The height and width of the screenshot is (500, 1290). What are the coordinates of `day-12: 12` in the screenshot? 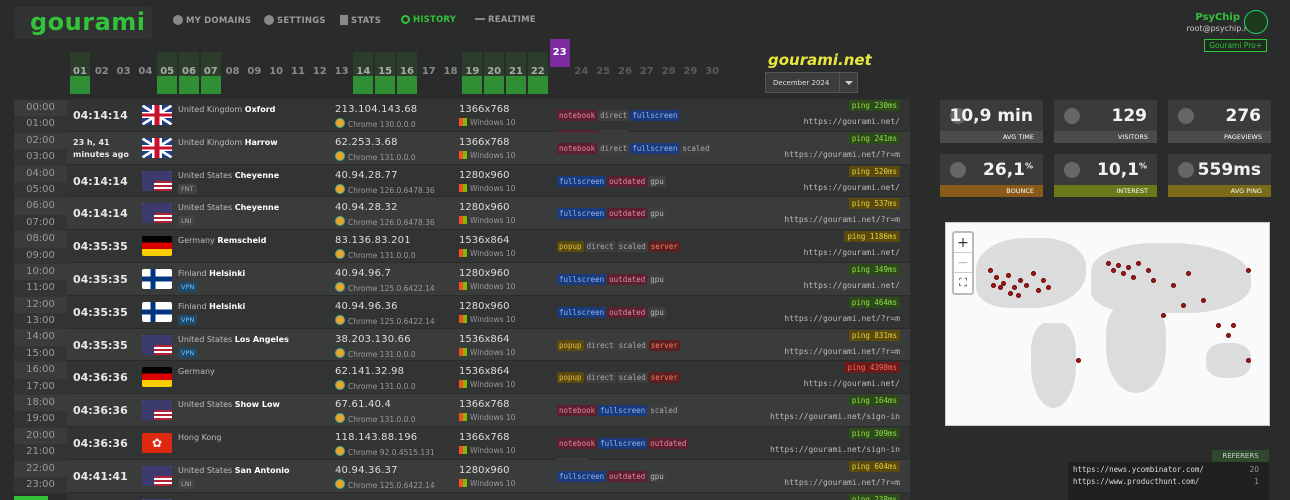 It's located at (320, 73).